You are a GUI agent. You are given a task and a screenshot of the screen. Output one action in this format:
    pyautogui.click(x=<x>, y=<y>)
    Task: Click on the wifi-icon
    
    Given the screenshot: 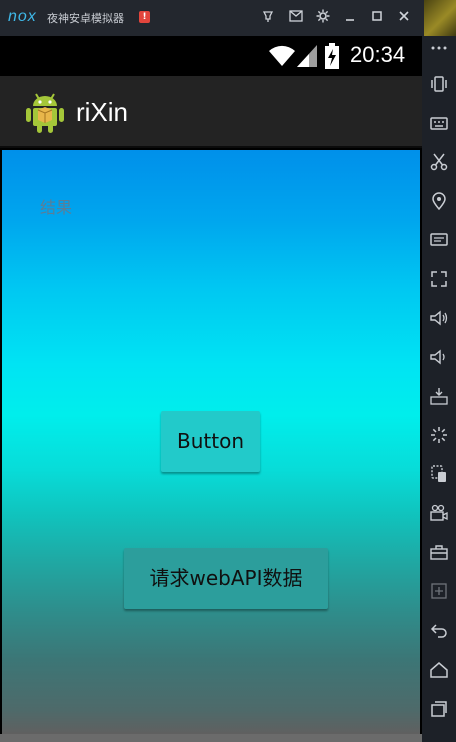 What is the action you would take?
    pyautogui.click(x=282, y=55)
    